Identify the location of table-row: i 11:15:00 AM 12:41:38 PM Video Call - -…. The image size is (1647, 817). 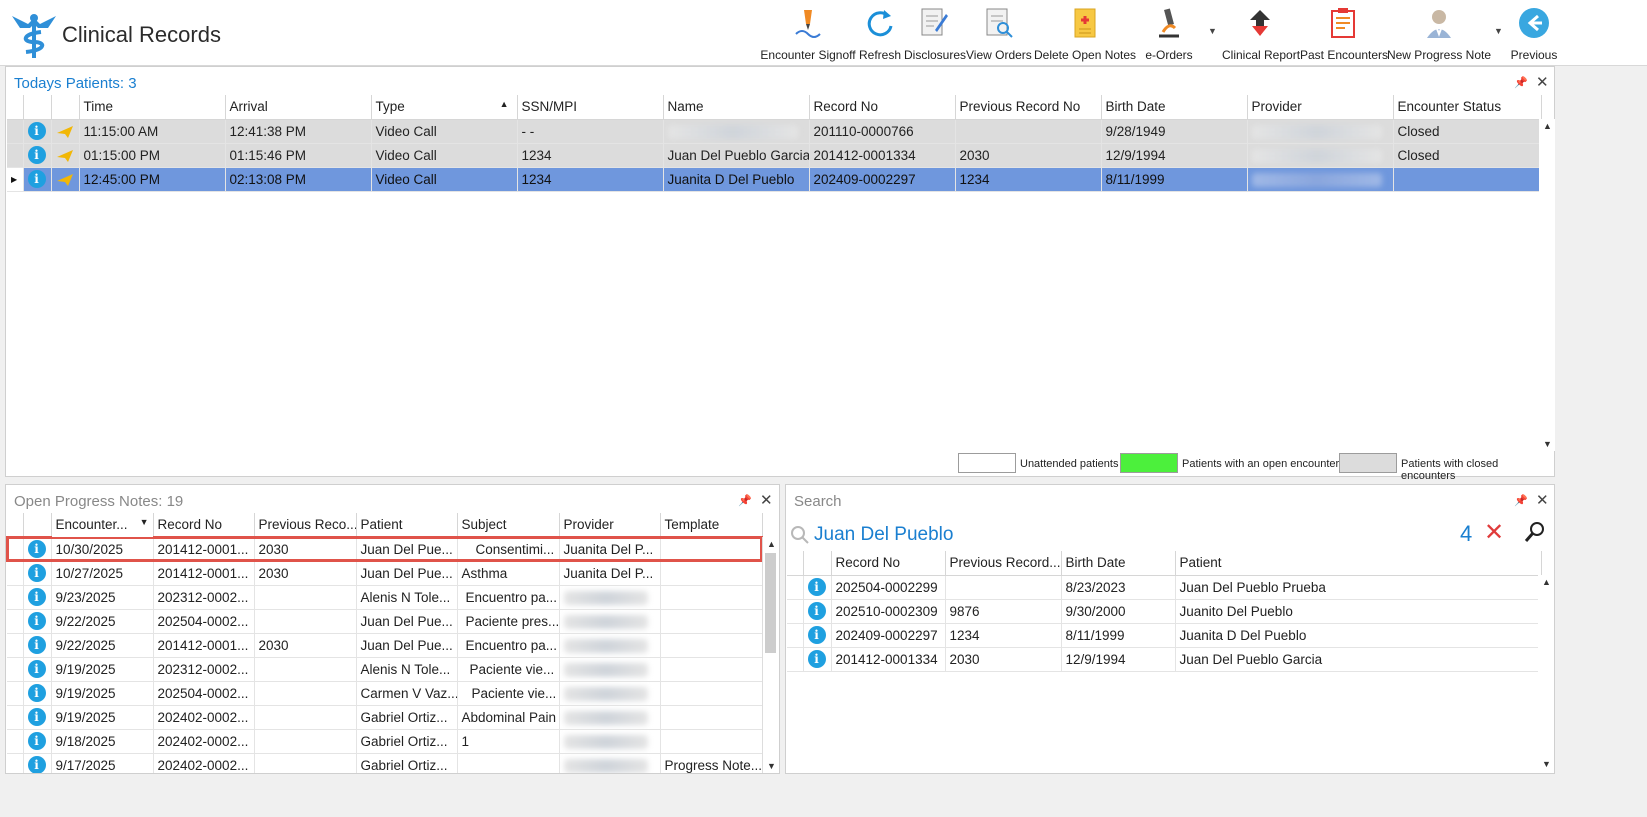
(774, 131).